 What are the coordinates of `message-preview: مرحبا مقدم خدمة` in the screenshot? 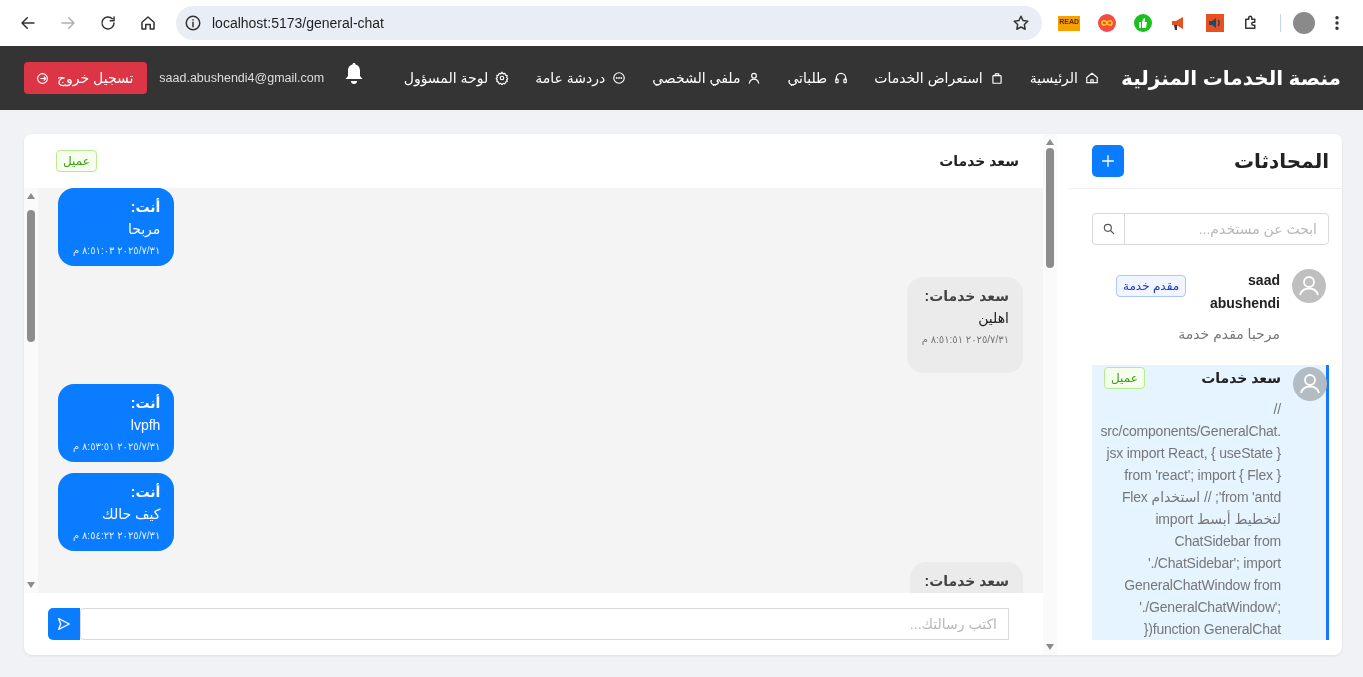 It's located at (1228, 335).